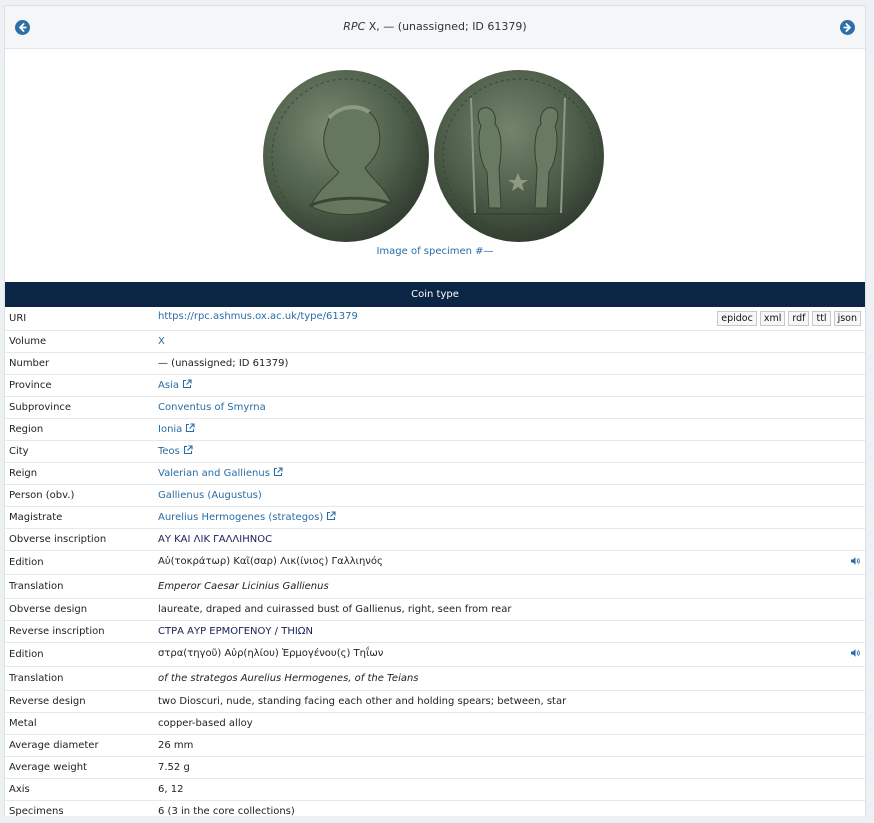 The image size is (874, 823). I want to click on row-label: Obverse inscription, so click(76, 539).